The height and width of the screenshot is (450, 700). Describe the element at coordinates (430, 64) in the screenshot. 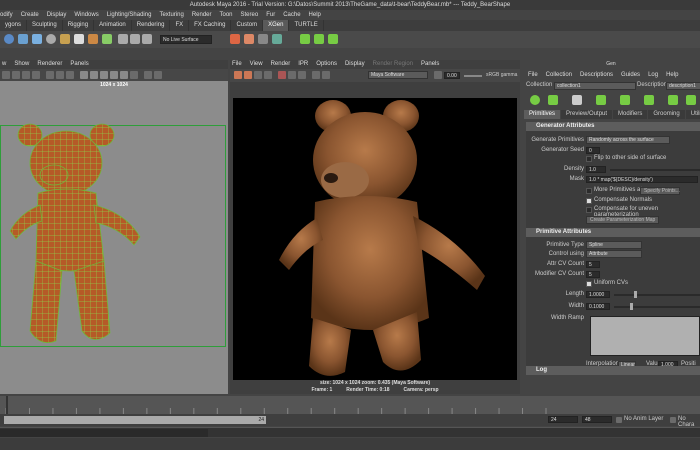

I see `render-menu-panels: Panels` at that location.